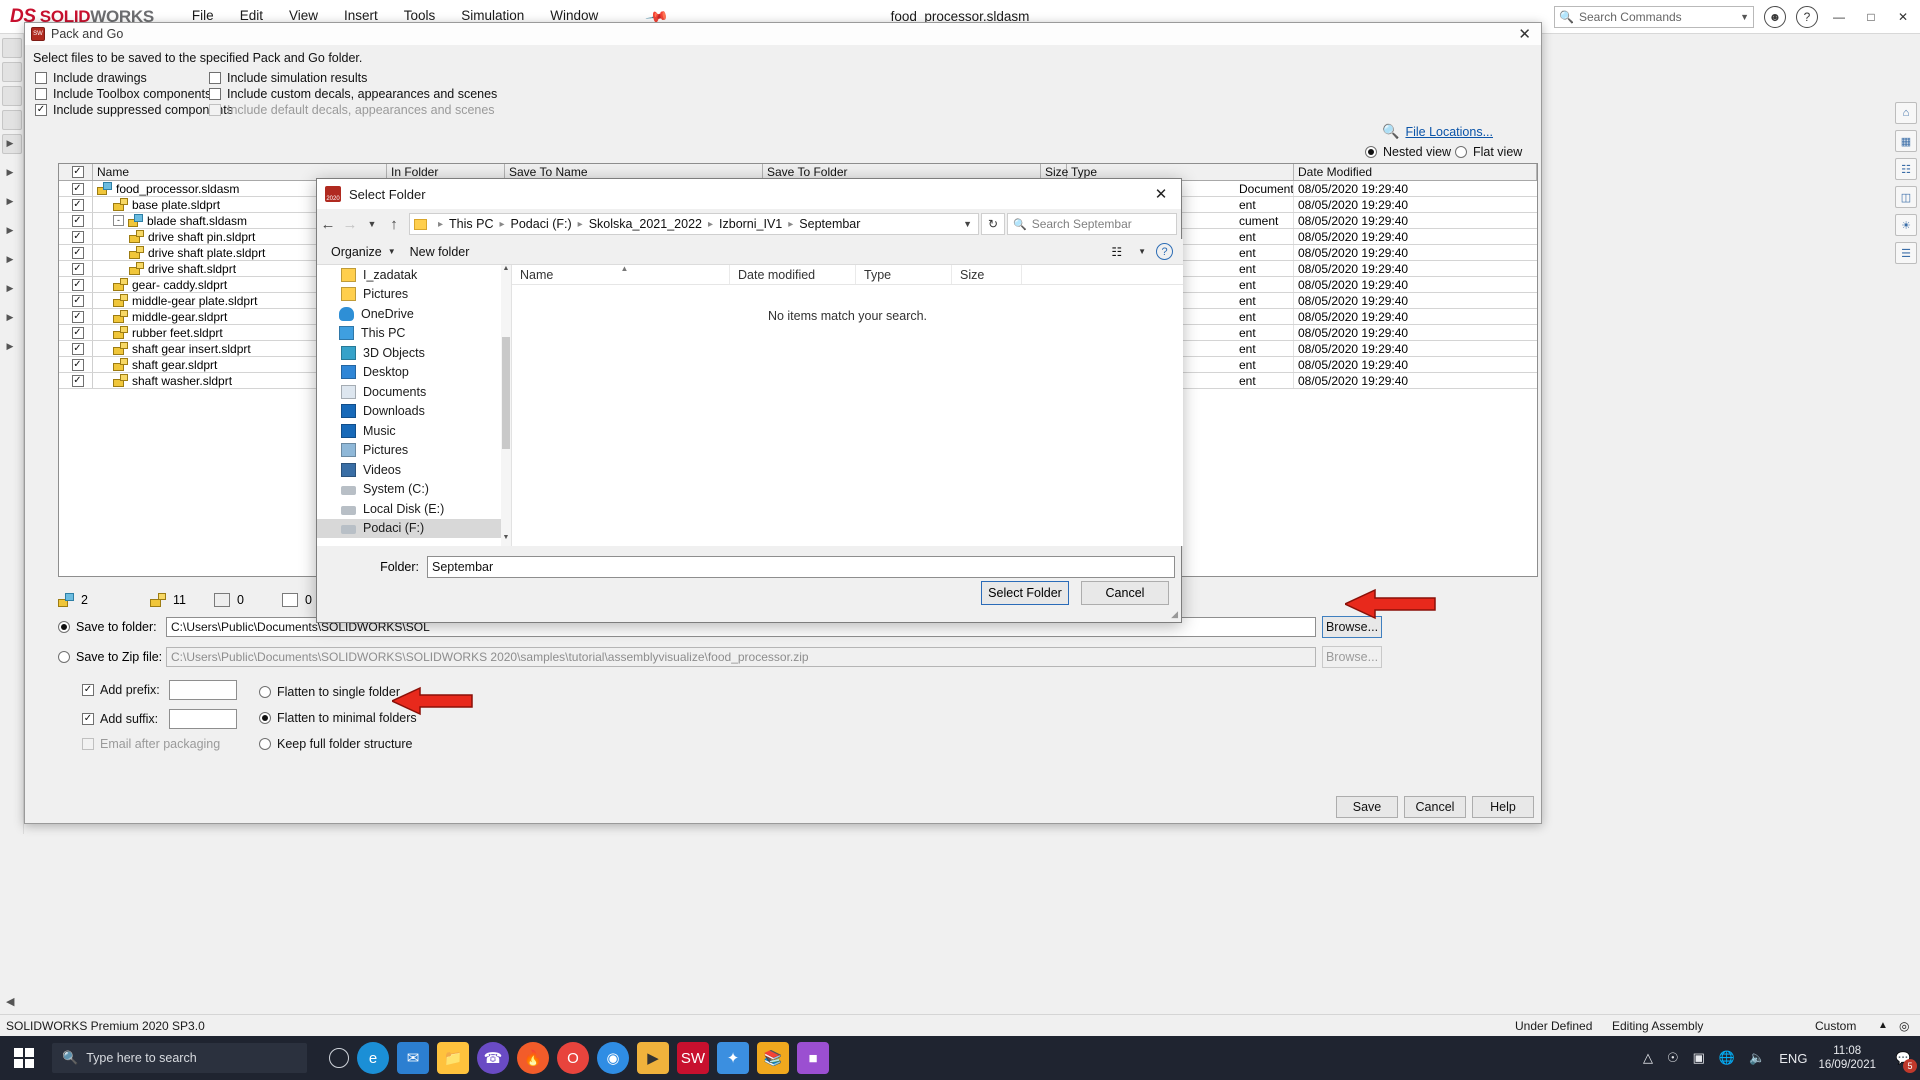 The height and width of the screenshot is (1080, 1920). I want to click on nav-item-documents: Documents, so click(414, 392).